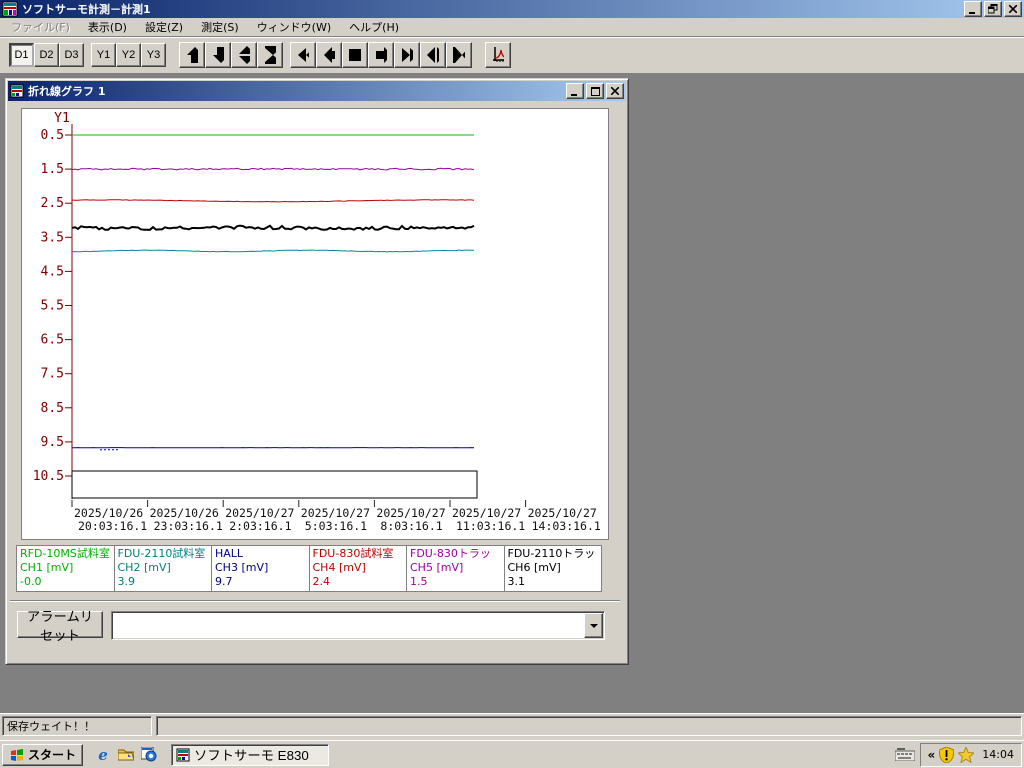 This screenshot has height=768, width=1024. Describe the element at coordinates (490, 526) in the screenshot. I see `svg-text: 11:03:16.1` at that location.